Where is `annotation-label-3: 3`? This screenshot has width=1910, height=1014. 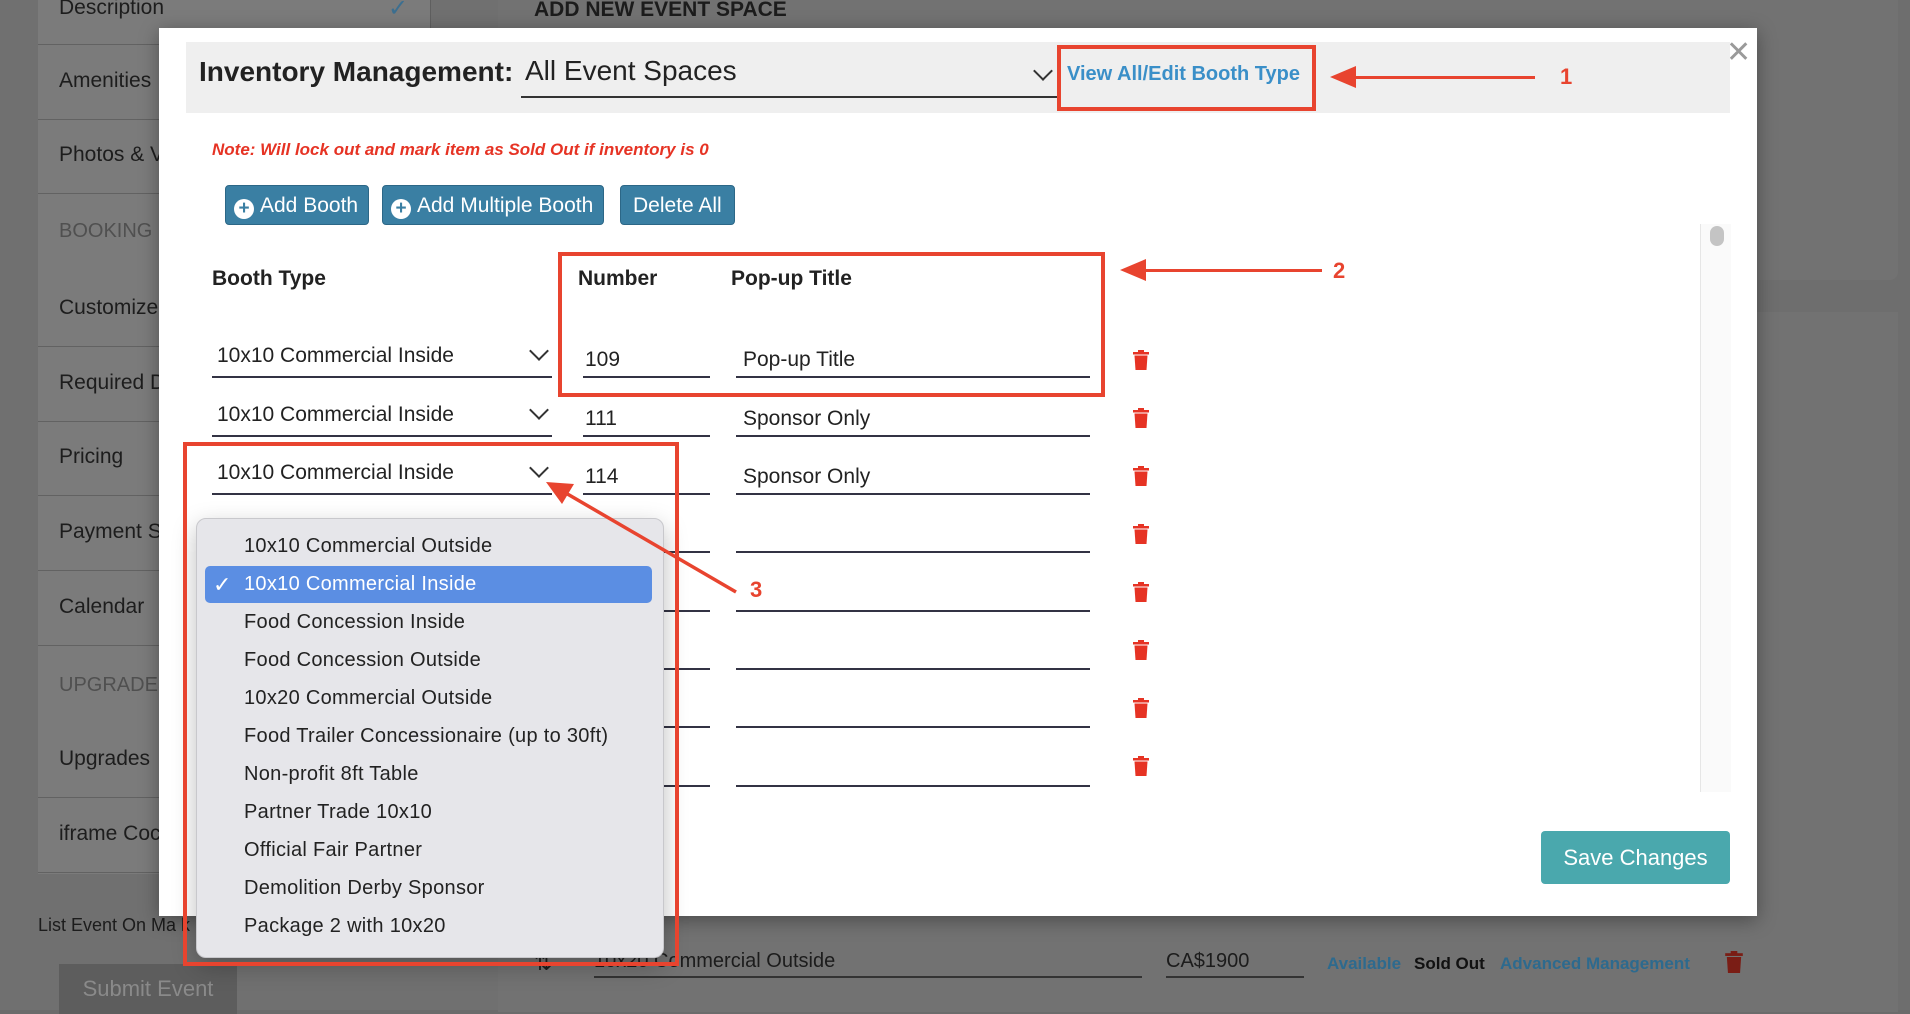 annotation-label-3: 3 is located at coordinates (756, 589).